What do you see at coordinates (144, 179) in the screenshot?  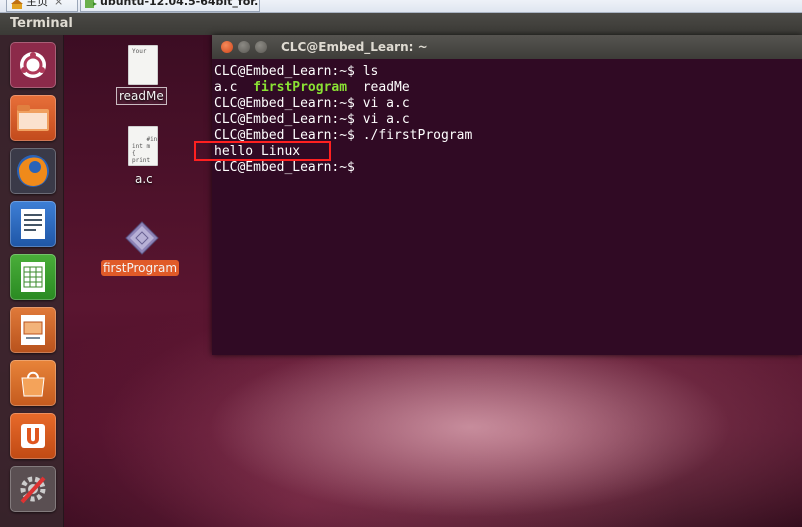 I see `ac-label: a.c` at bounding box center [144, 179].